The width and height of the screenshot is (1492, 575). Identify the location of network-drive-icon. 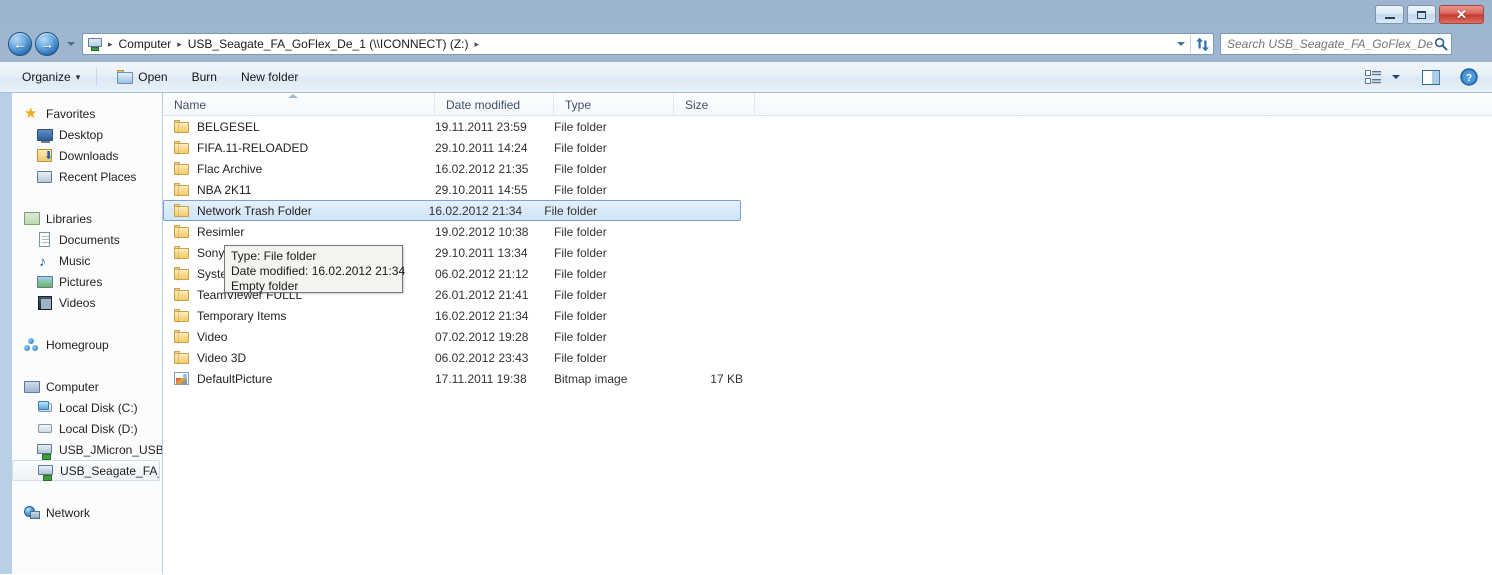
(46, 472).